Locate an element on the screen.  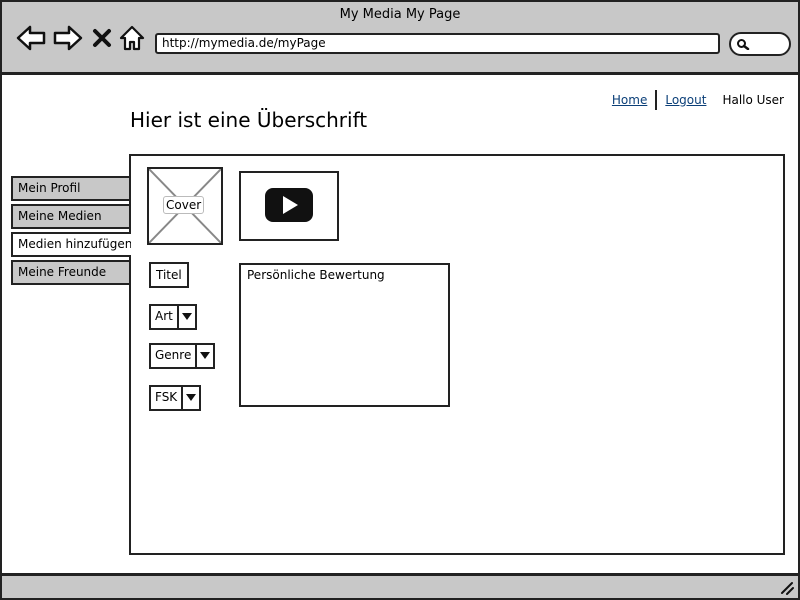
resize-grip-icon is located at coordinates (787, 588).